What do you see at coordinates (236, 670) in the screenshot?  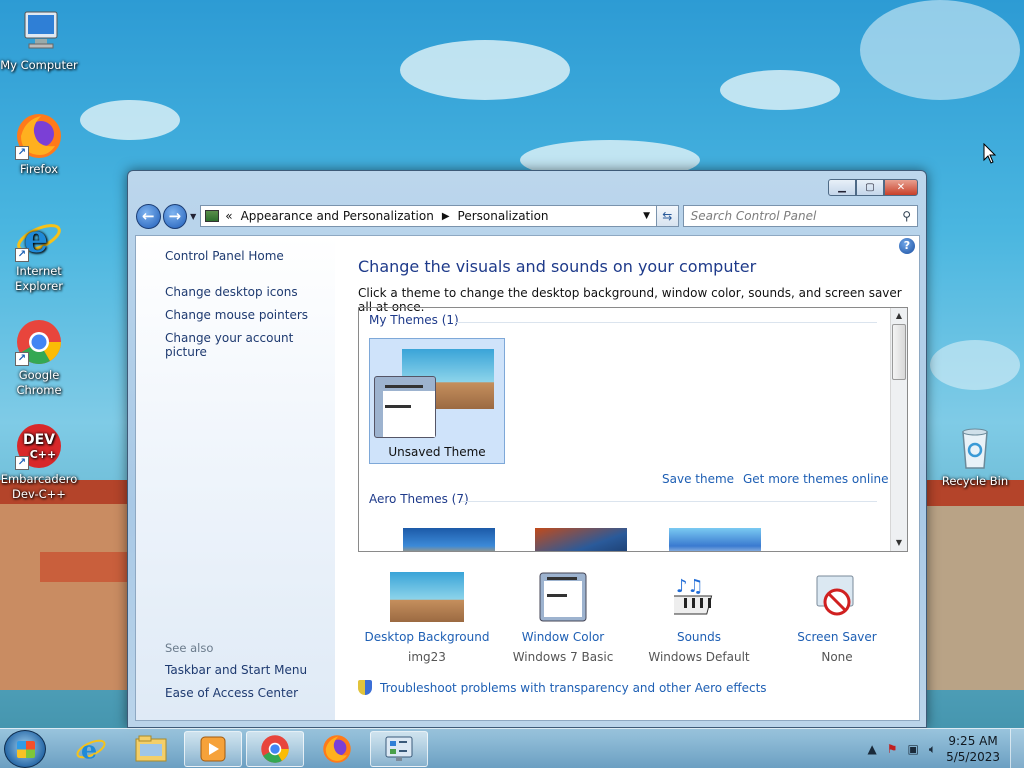 I see `taskbar-start-menu-link: Taskbar and Start Menu` at bounding box center [236, 670].